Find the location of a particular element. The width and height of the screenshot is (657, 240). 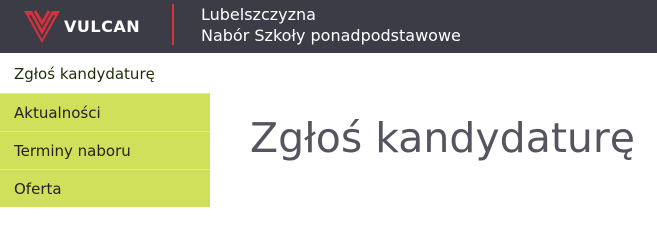

sidebar-item-oferta: Oferta is located at coordinates (105, 188).